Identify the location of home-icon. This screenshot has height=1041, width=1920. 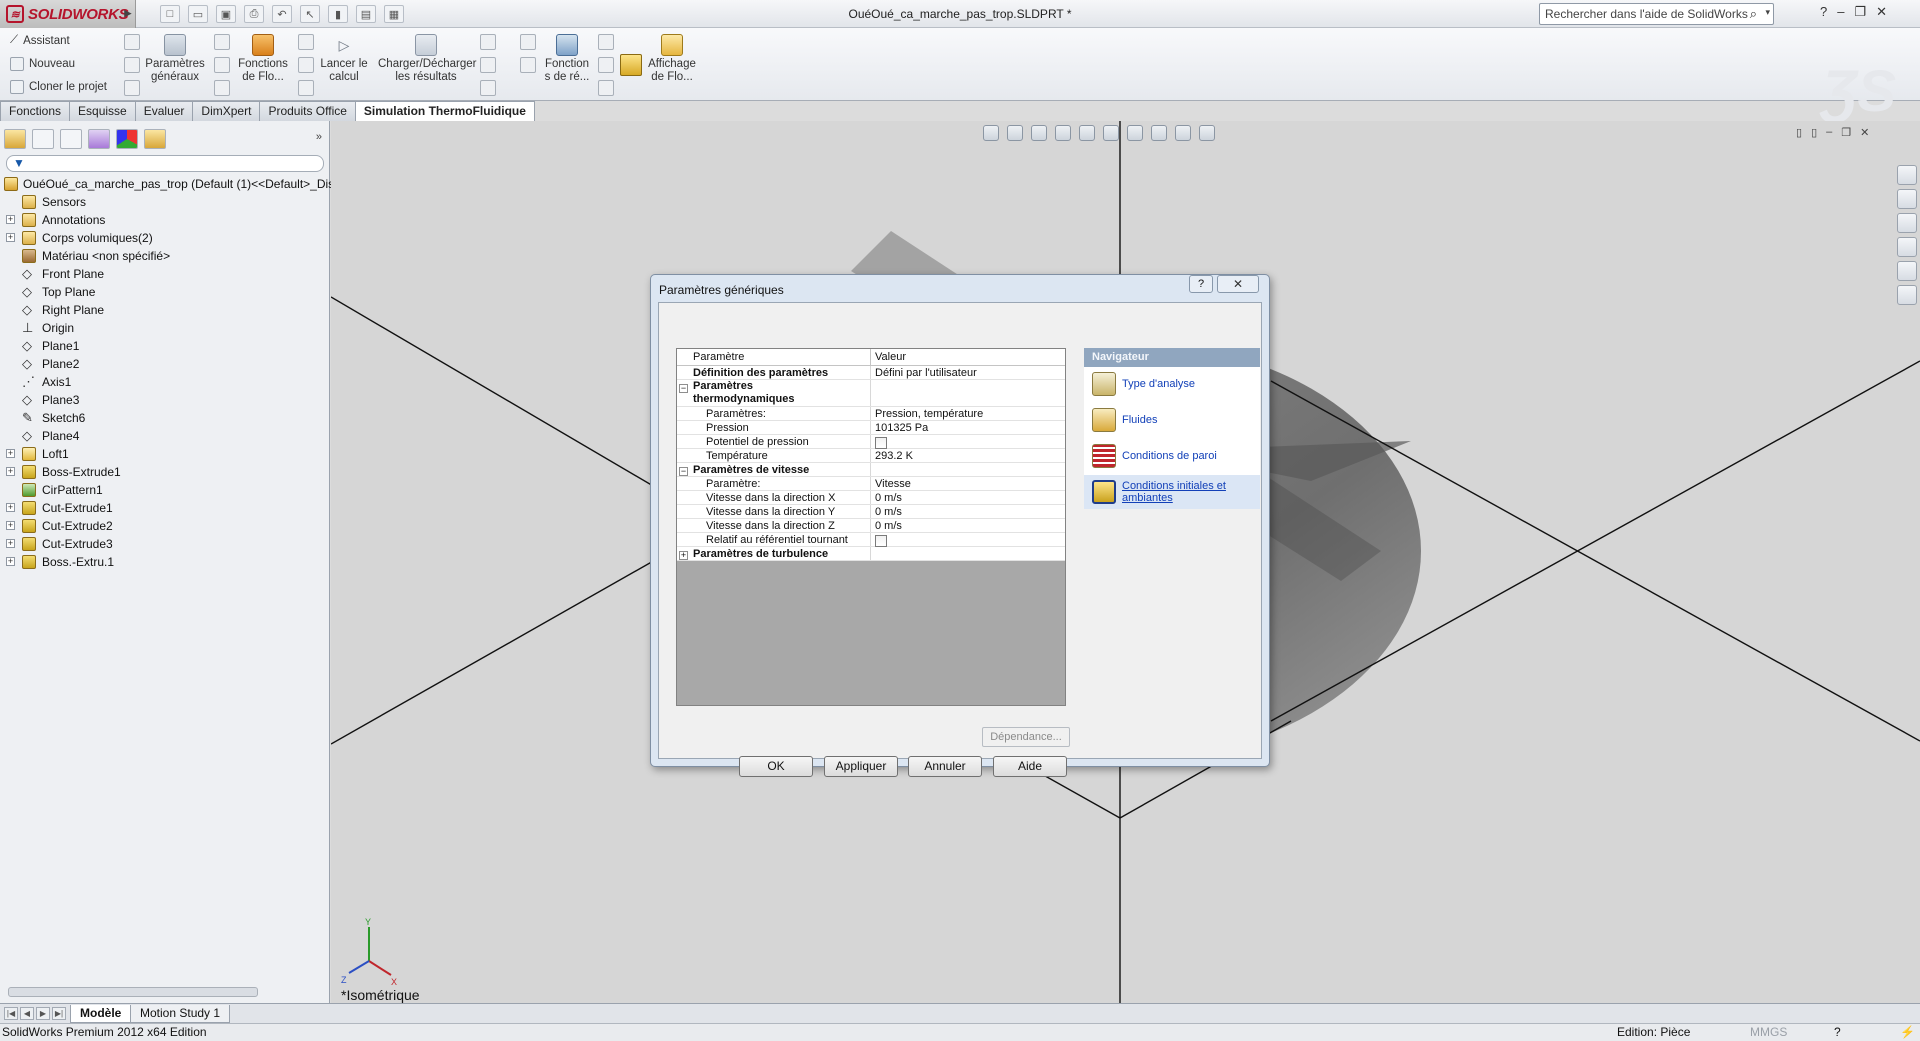
(1907, 175).